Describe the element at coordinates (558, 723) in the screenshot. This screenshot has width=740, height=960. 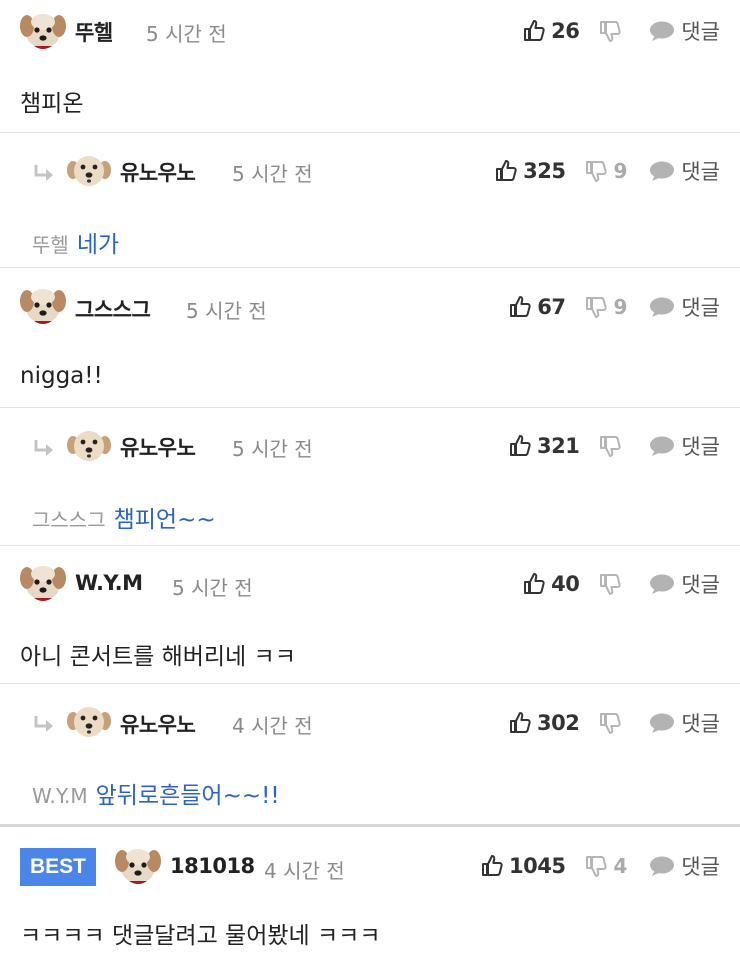
I see `like-count: 302` at that location.